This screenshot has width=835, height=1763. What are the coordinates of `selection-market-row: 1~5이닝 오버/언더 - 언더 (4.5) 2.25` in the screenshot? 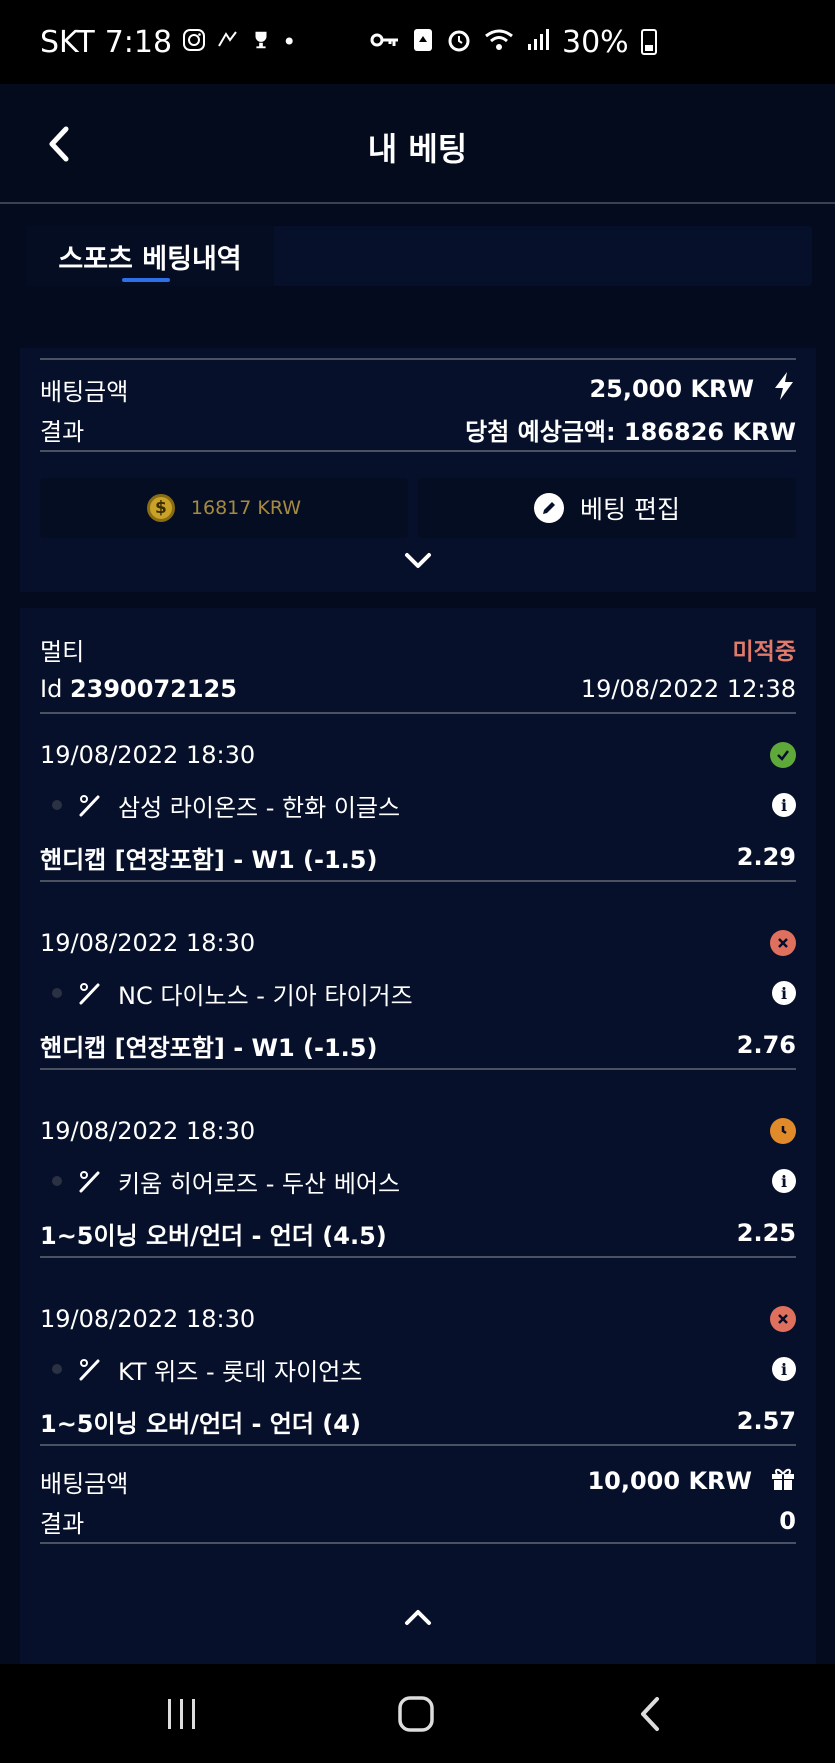 It's located at (418, 1233).